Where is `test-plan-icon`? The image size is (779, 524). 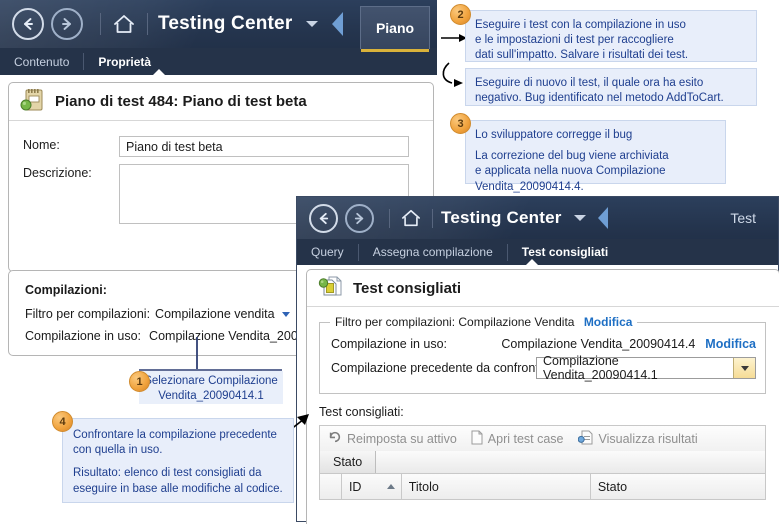
test-plan-icon is located at coordinates (33, 102).